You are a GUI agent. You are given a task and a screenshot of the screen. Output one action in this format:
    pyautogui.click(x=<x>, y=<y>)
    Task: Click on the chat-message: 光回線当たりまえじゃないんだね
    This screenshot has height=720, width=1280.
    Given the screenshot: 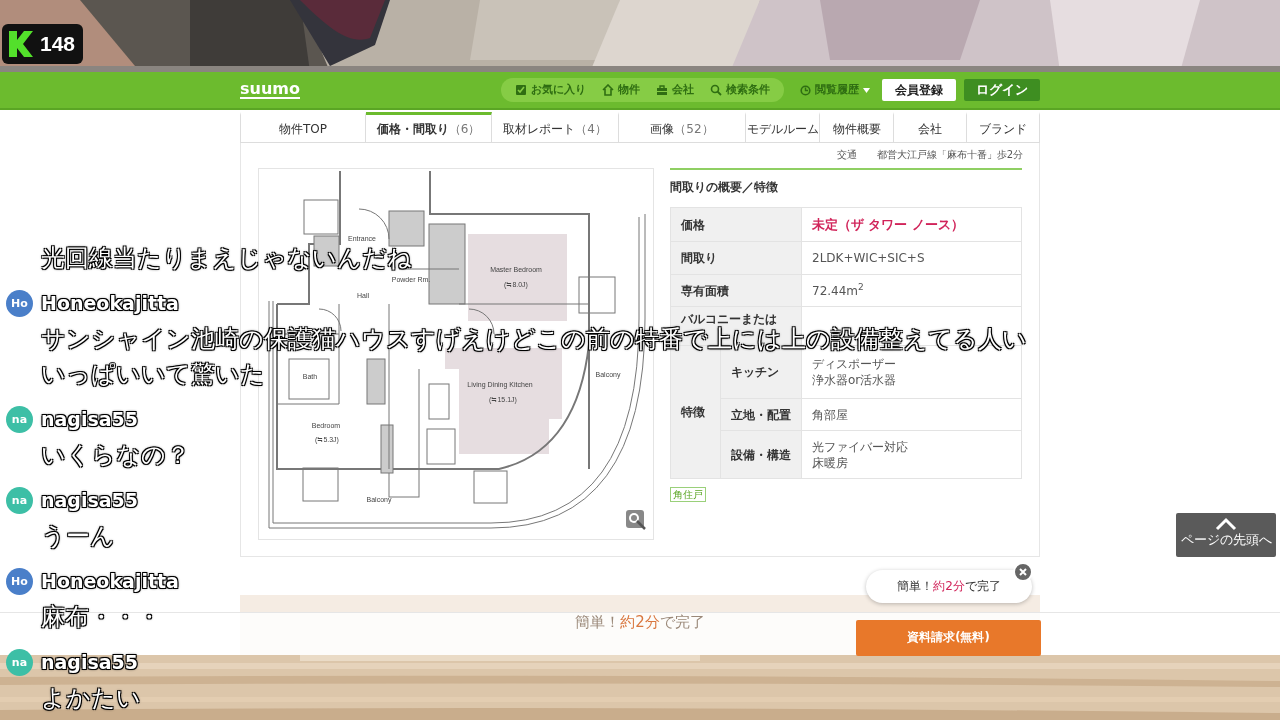 What is the action you would take?
    pyautogui.click(x=226, y=258)
    